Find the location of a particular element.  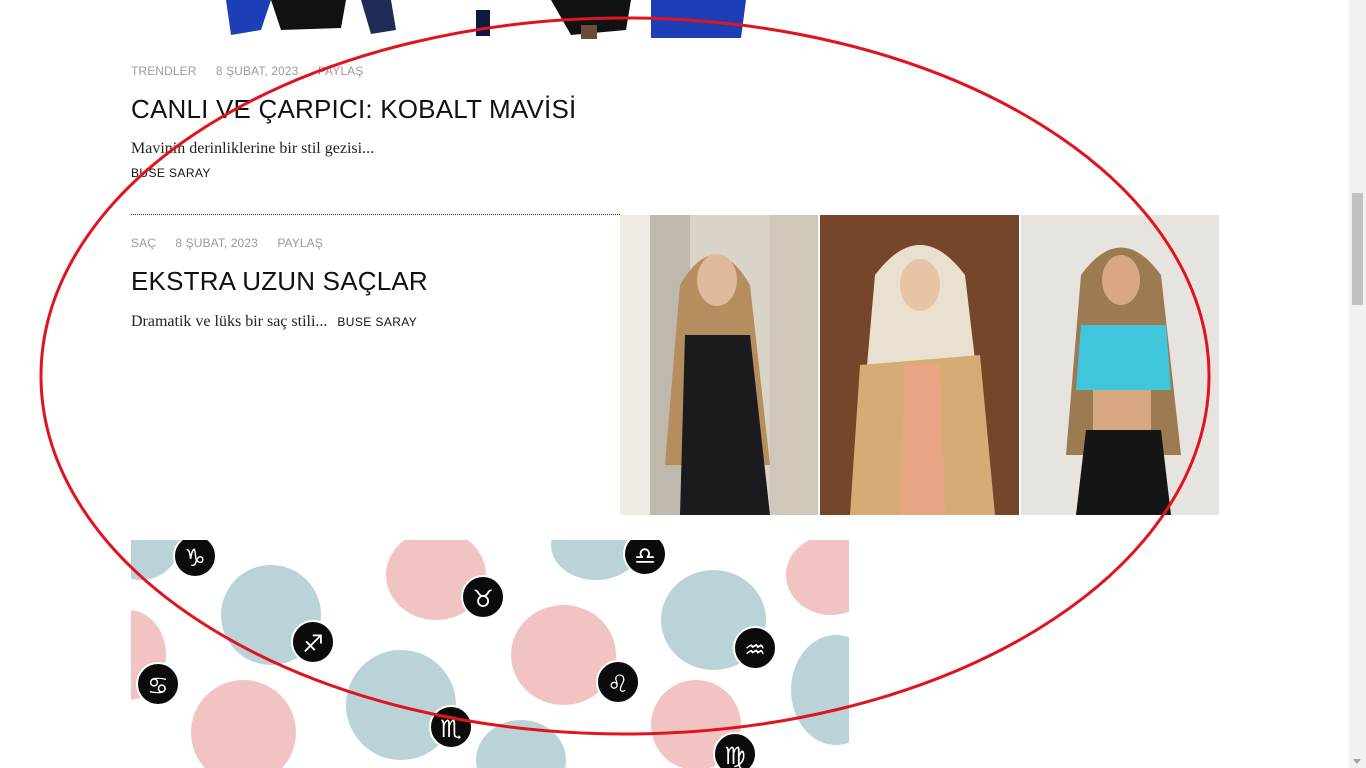

post-meta: TRENDLER 8 ŞUBAT, 2023 PAYLAŞ is located at coordinates (255, 71).